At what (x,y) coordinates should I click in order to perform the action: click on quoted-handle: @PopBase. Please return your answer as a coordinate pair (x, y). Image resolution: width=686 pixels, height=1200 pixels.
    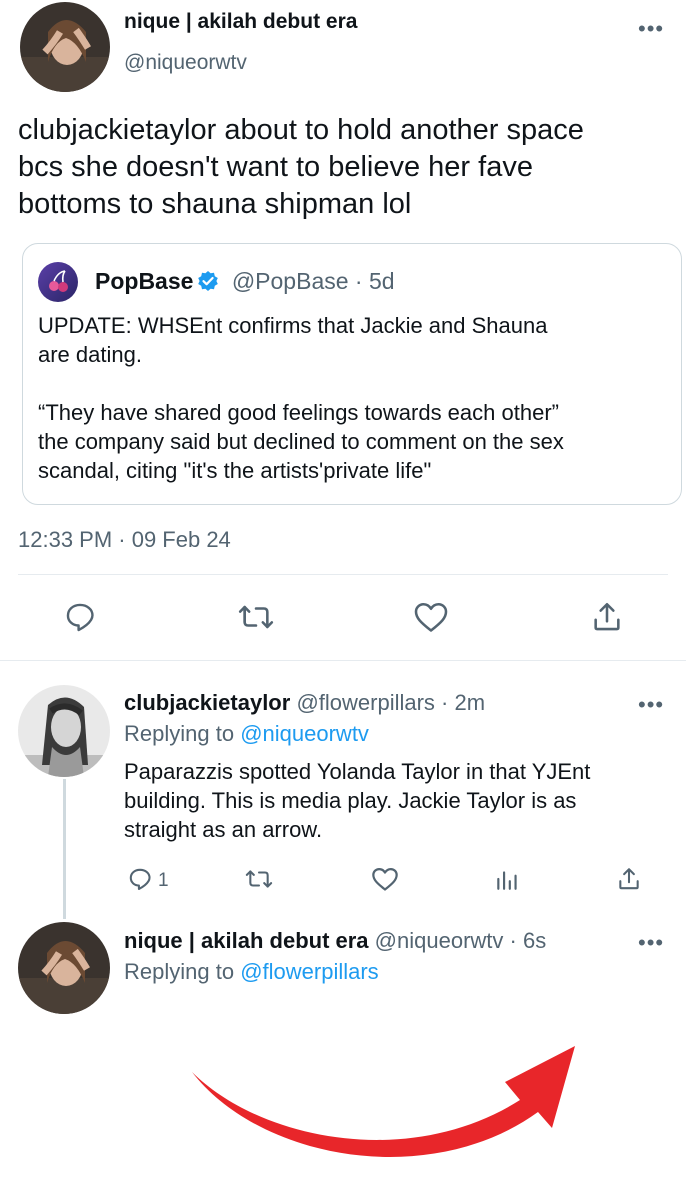
    Looking at the image, I should click on (290, 281).